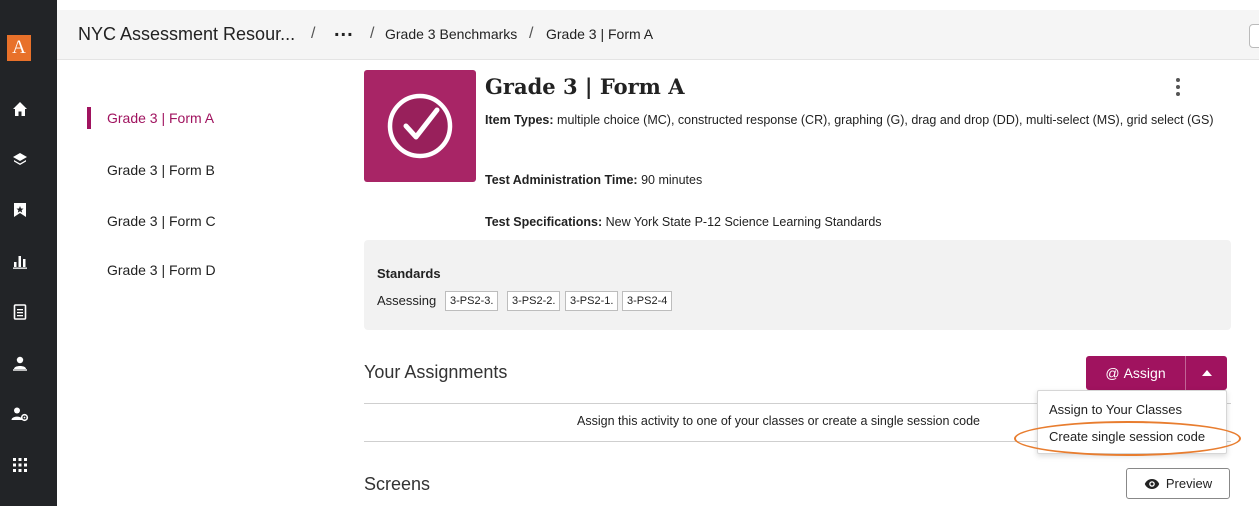 Image resolution: width=1259 pixels, height=506 pixels. I want to click on admin-icon, so click(20, 414).